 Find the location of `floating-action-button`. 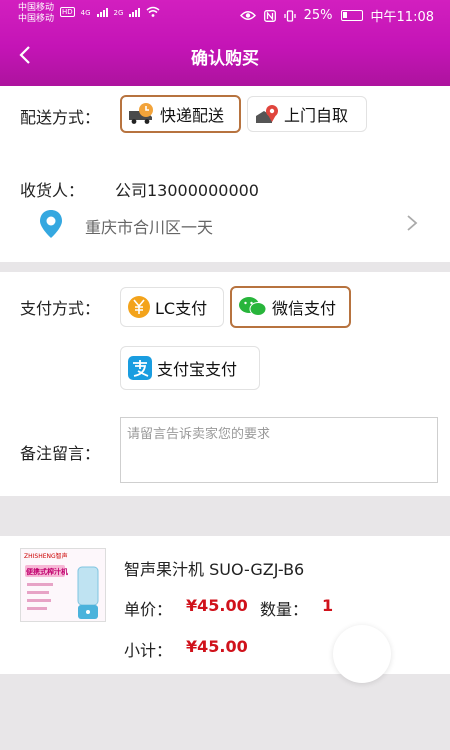

floating-action-button is located at coordinates (362, 654).